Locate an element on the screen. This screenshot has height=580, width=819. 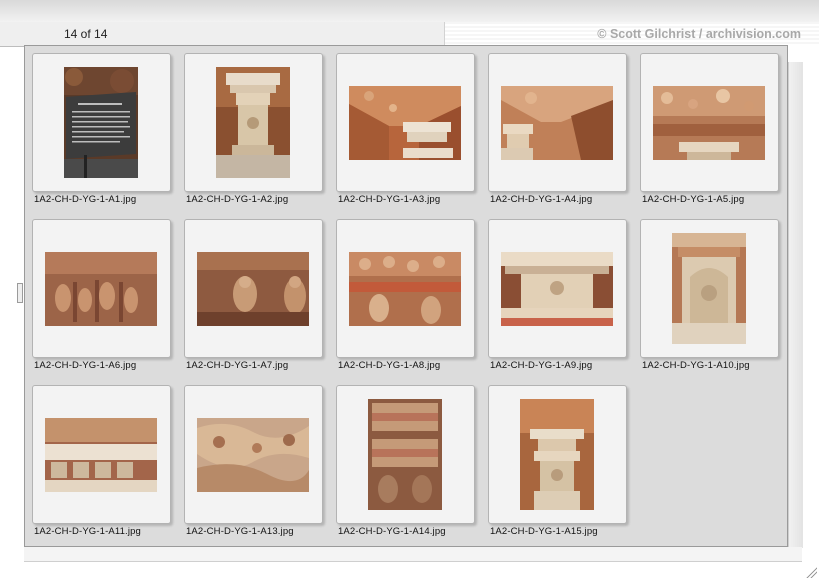
thumbnail-item: 1A2-CH-D-YG-1-A5.jpg is located at coordinates (710, 134).